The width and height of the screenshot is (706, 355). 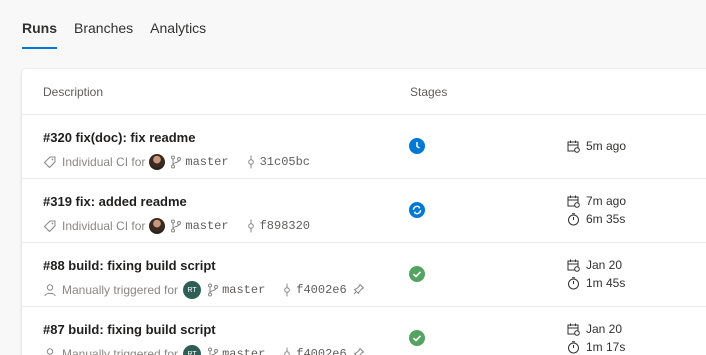 What do you see at coordinates (417, 146) in the screenshot?
I see `clock-status-icon` at bounding box center [417, 146].